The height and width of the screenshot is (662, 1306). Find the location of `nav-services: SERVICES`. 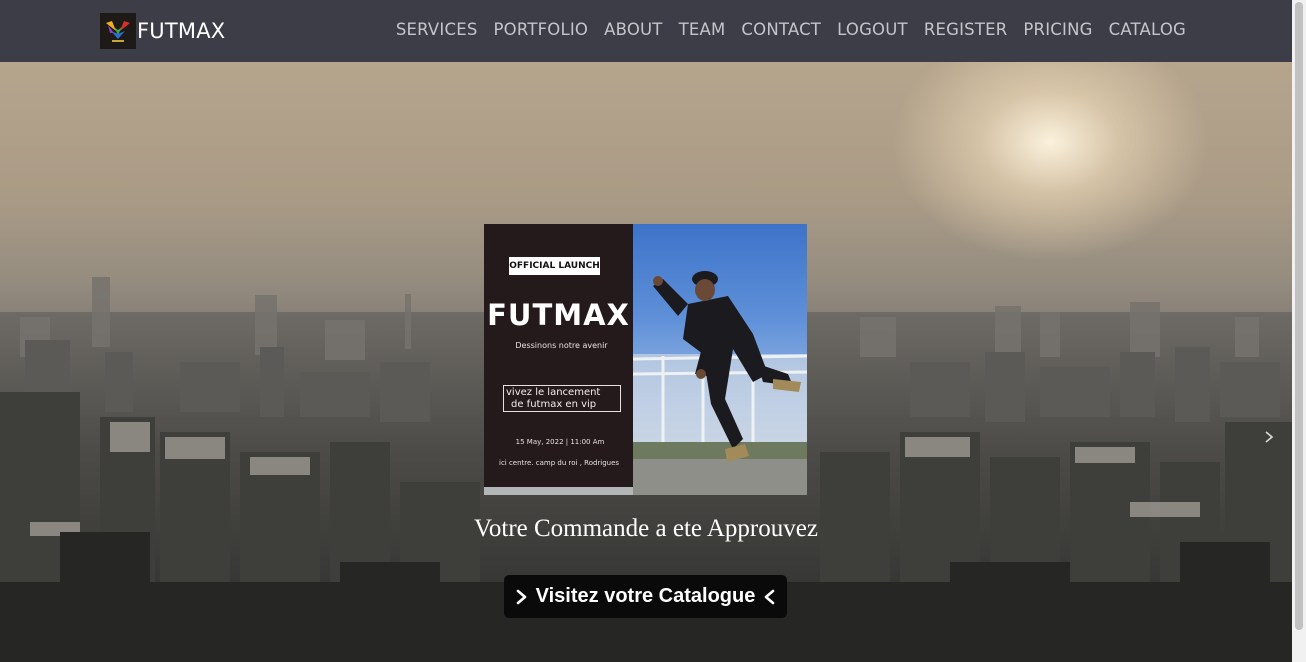

nav-services: SERVICES is located at coordinates (437, 29).